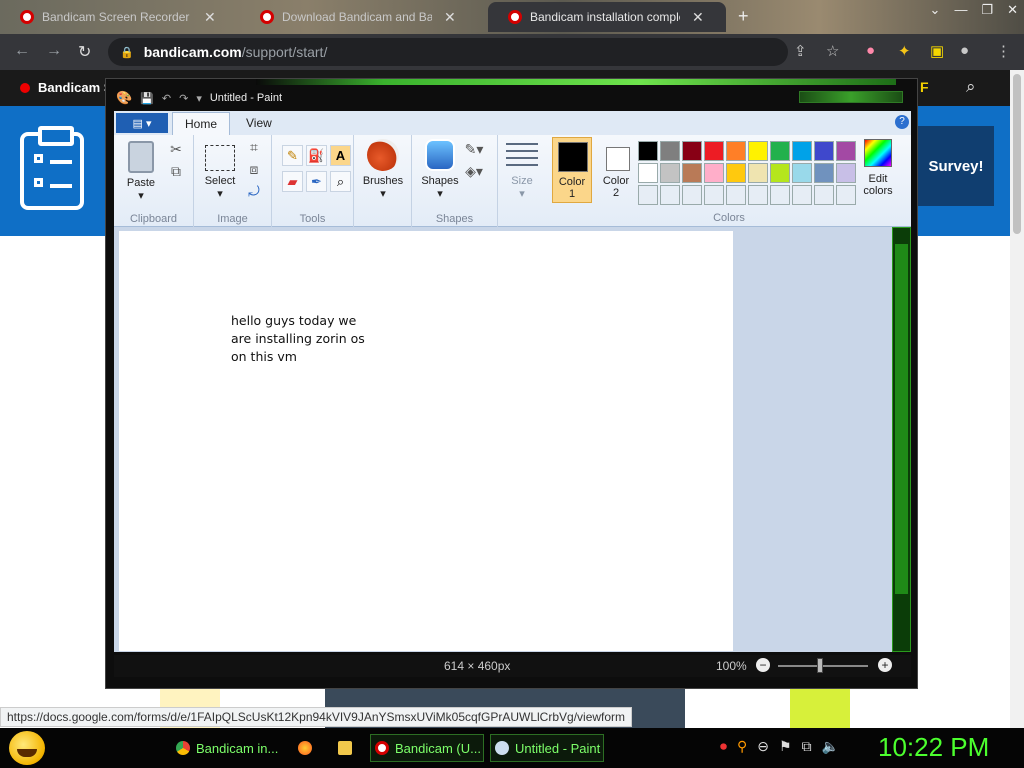  Describe the element at coordinates (183, 98) in the screenshot. I see `redo-icon: ↷` at that location.